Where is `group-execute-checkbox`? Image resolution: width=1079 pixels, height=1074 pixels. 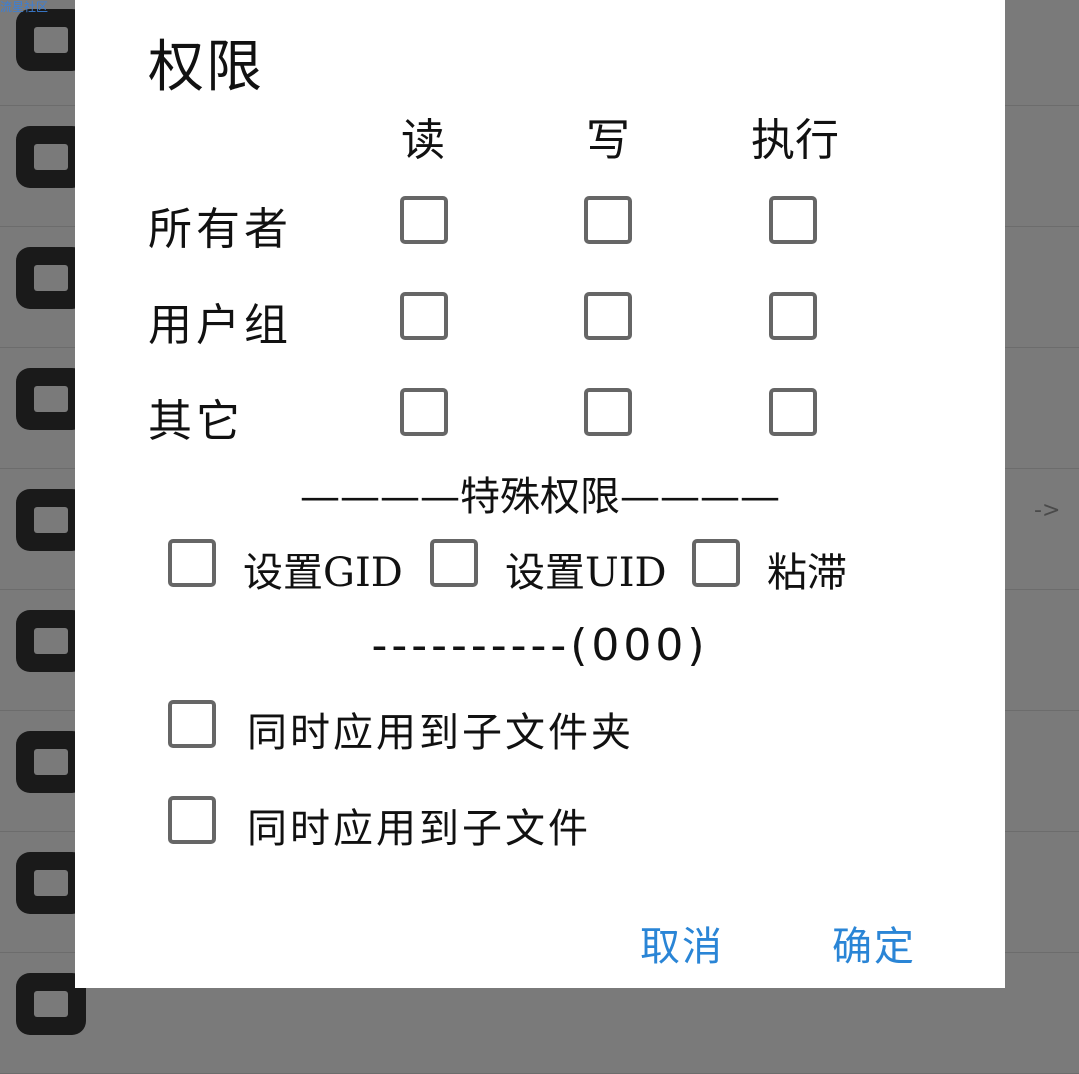
group-execute-checkbox is located at coordinates (793, 316).